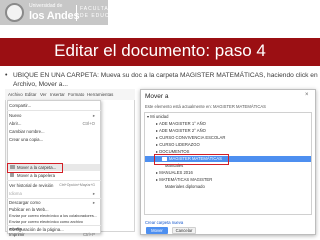 The width and height of the screenshot is (320, 240). I want to click on tree-item: ▸ MANUALES 2016, so click(174, 173).